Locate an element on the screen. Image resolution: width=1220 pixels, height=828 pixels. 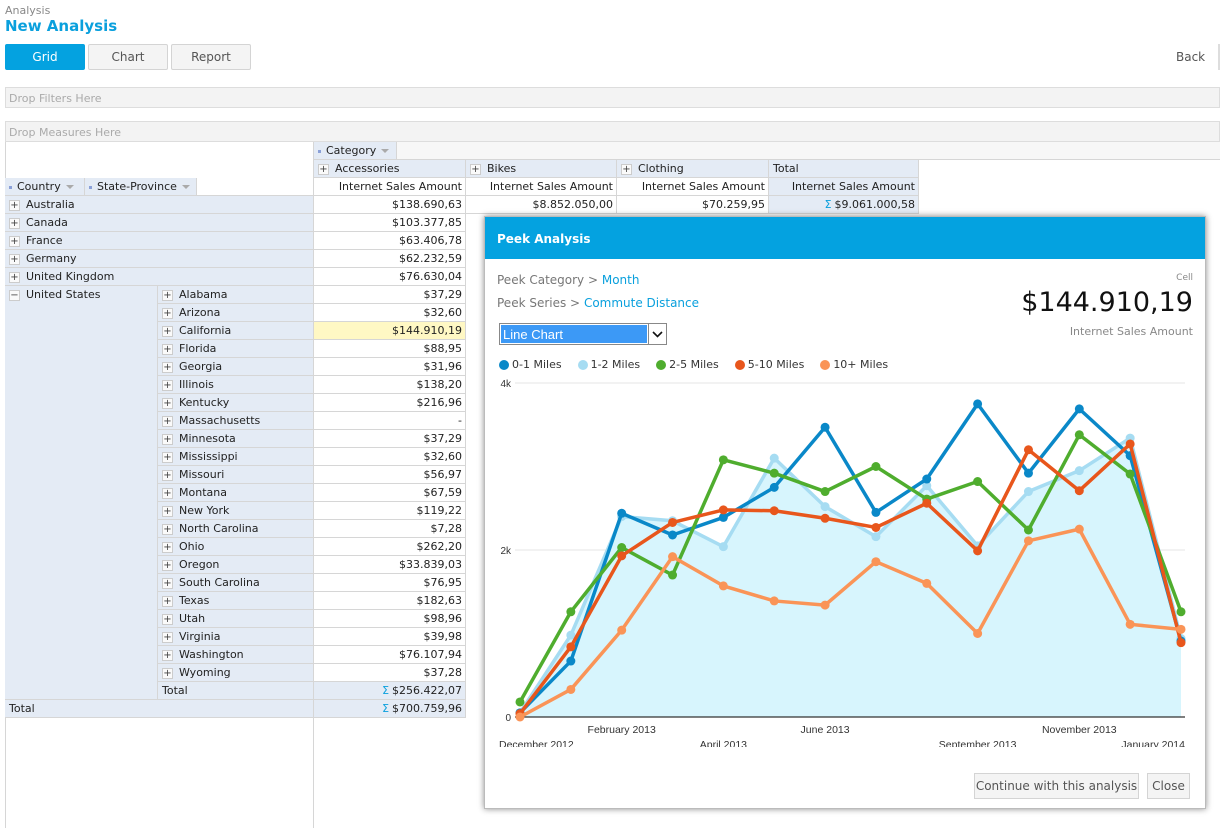
value-cell: $216,96 is located at coordinates (390, 403).